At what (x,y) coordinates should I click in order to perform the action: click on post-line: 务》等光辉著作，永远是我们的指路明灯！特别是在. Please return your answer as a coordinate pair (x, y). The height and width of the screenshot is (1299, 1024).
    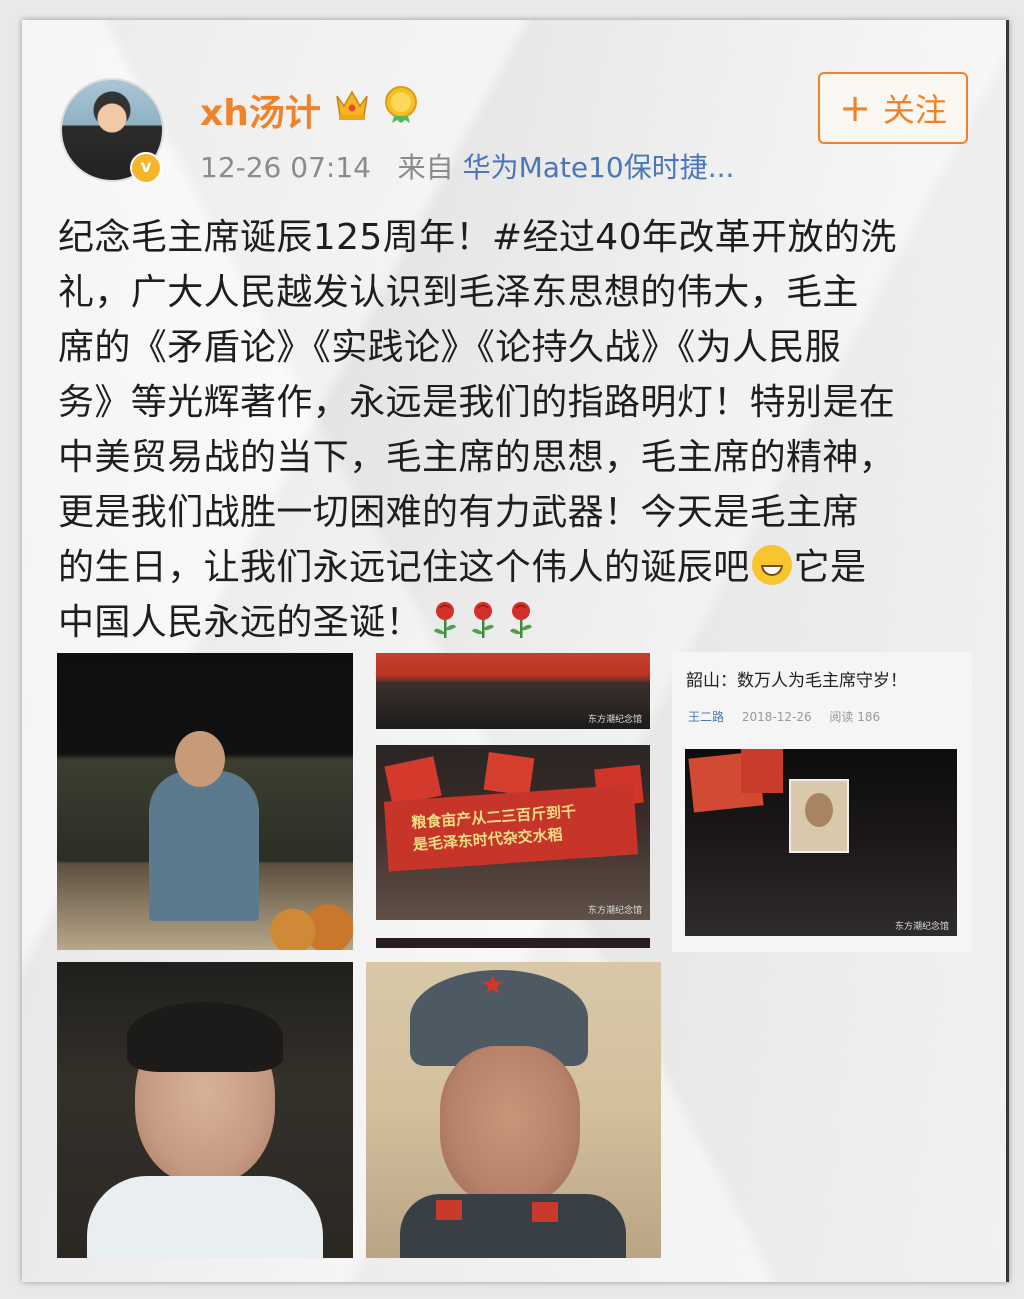
    Looking at the image, I should click on (477, 402).